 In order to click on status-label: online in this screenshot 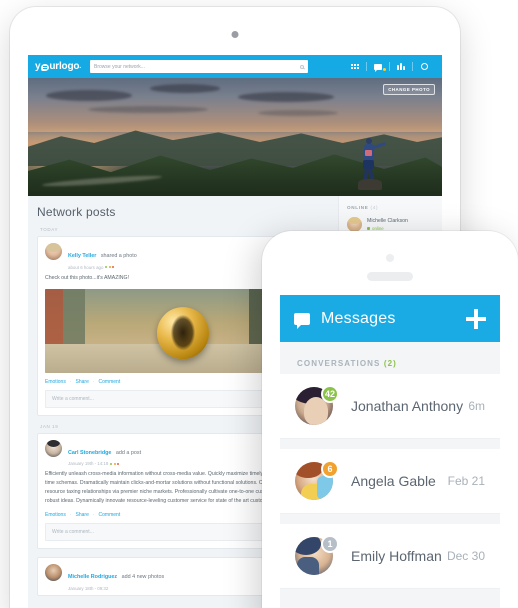, I will do `click(378, 228)`.